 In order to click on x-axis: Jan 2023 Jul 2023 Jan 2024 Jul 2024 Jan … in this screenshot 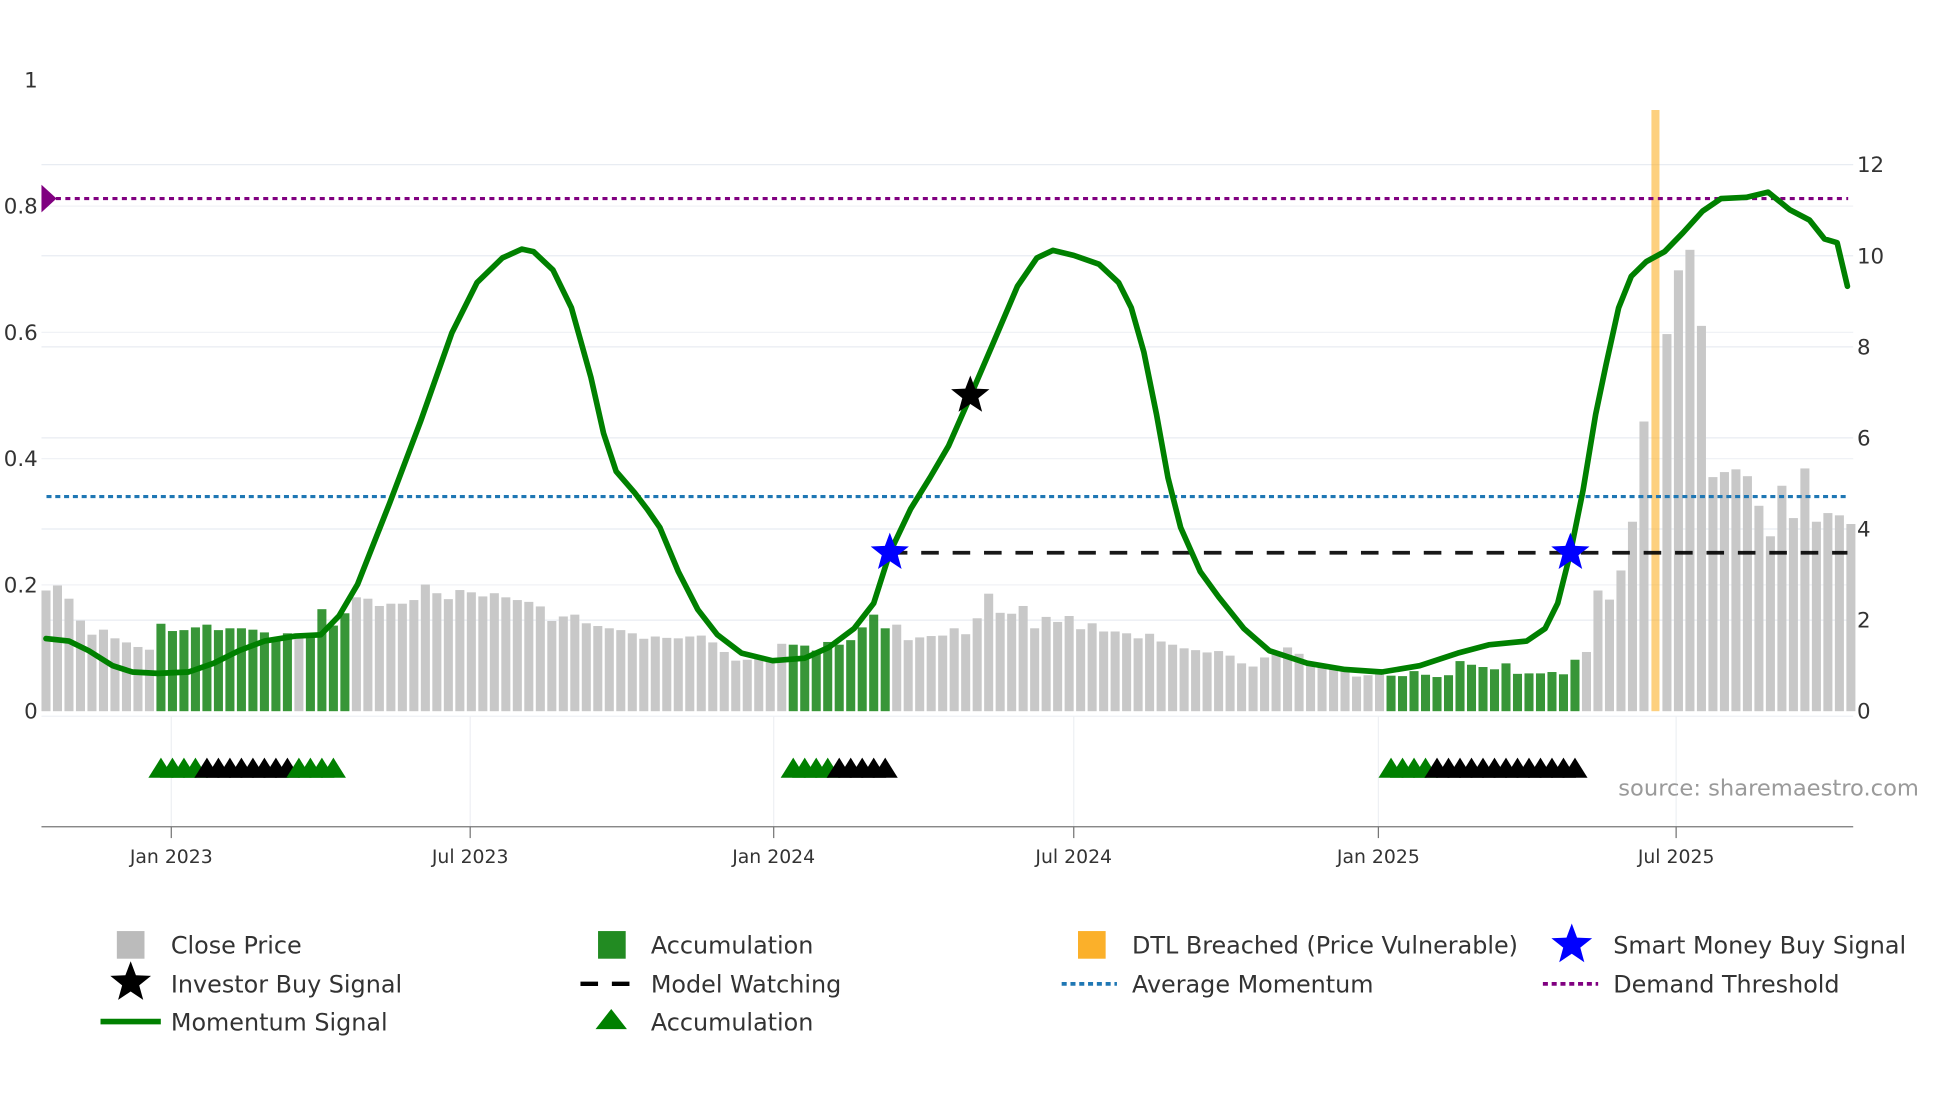, I will do `click(922, 857)`.